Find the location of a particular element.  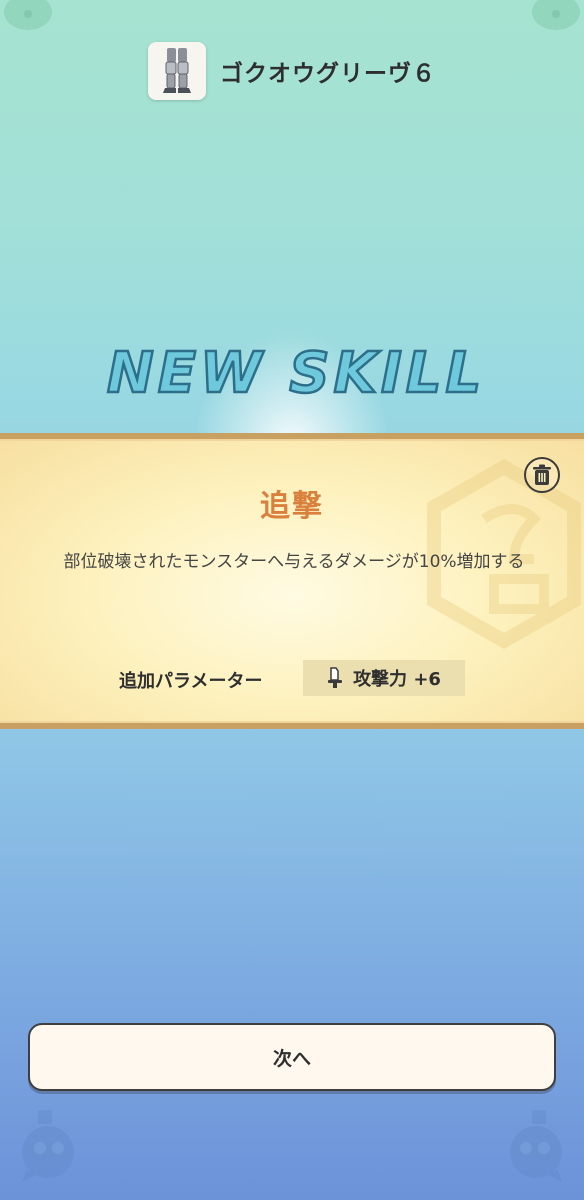

new-skill-title: NEW SKILL is located at coordinates (295, 374).